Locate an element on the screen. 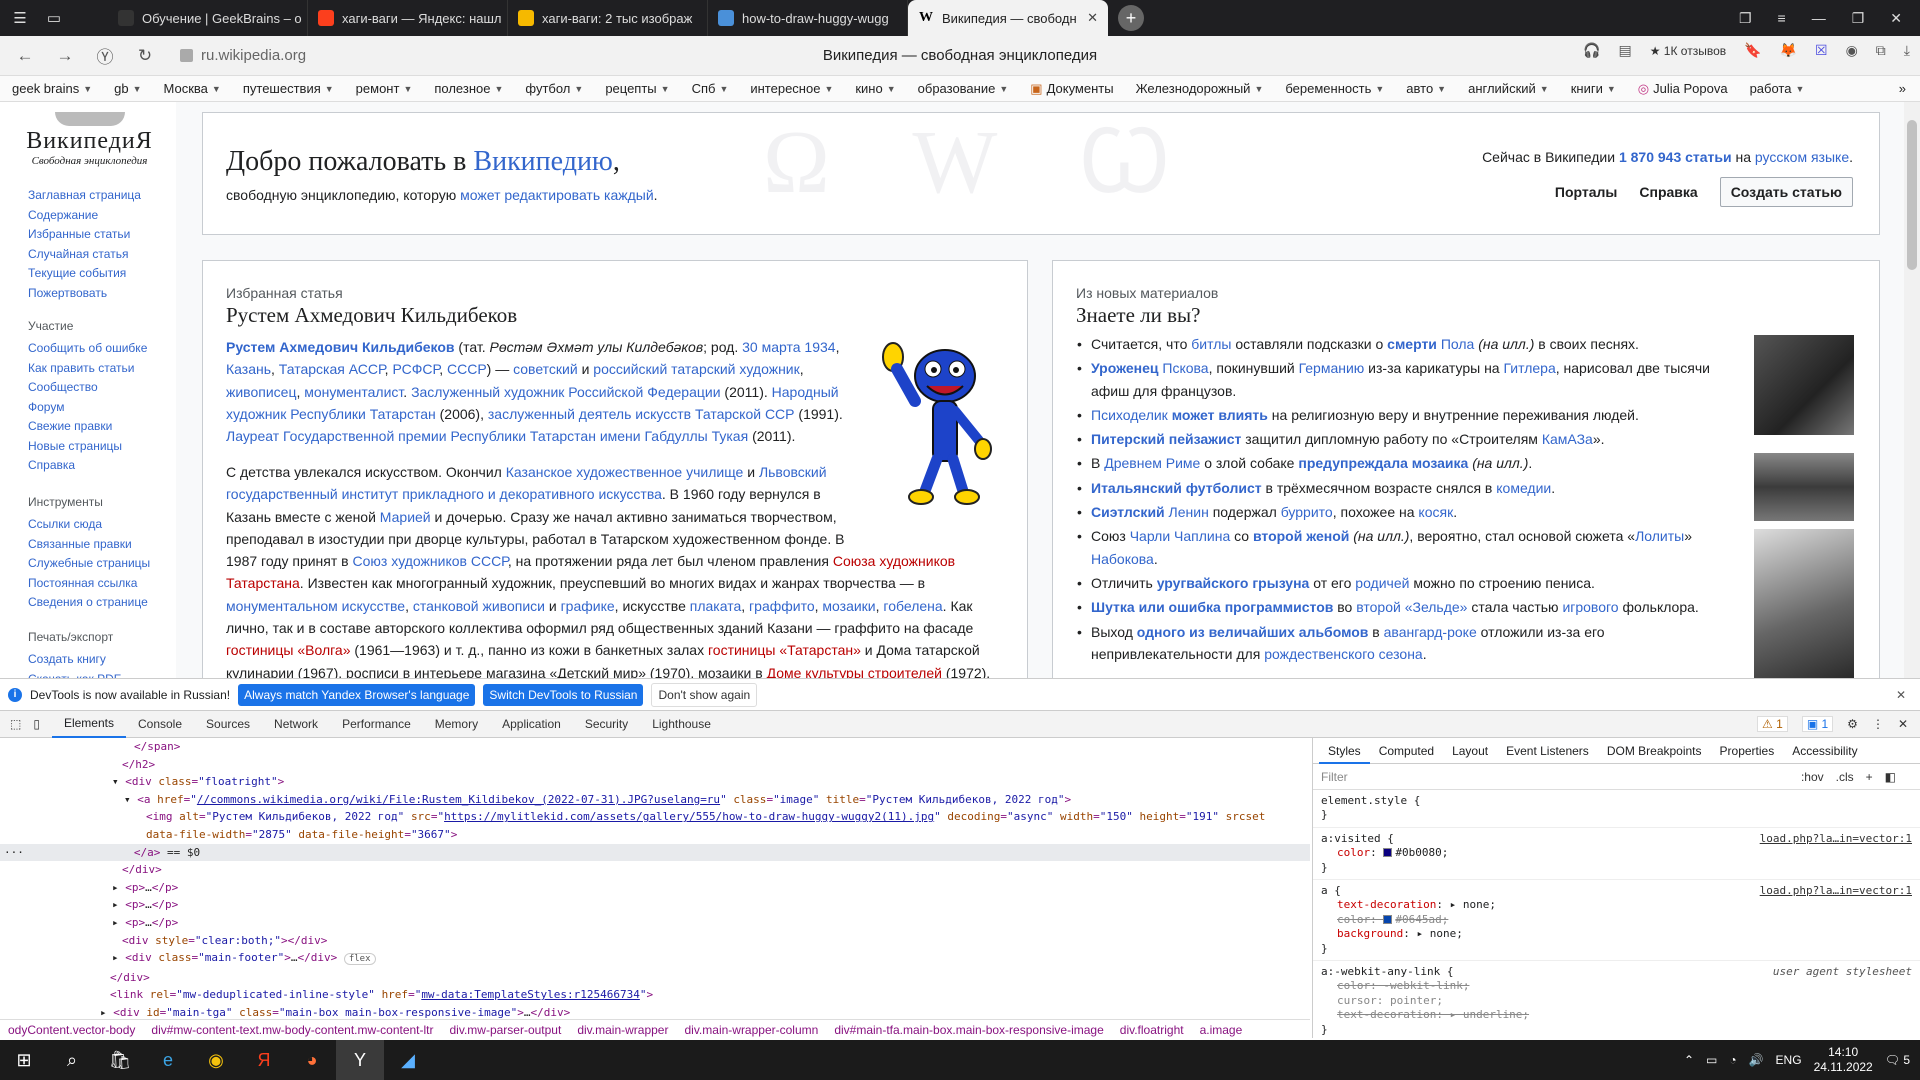  network-icon: ◔ is located at coordinates (1732, 1060).